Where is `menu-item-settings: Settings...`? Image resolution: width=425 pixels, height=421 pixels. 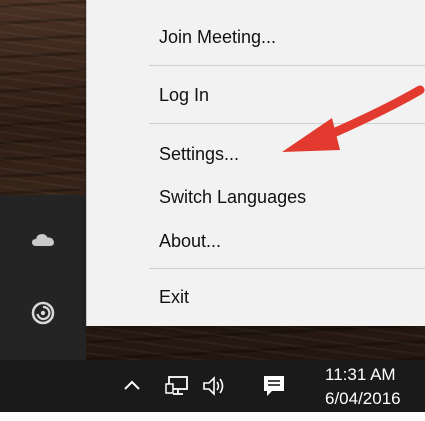 menu-item-settings: Settings... is located at coordinates (199, 154).